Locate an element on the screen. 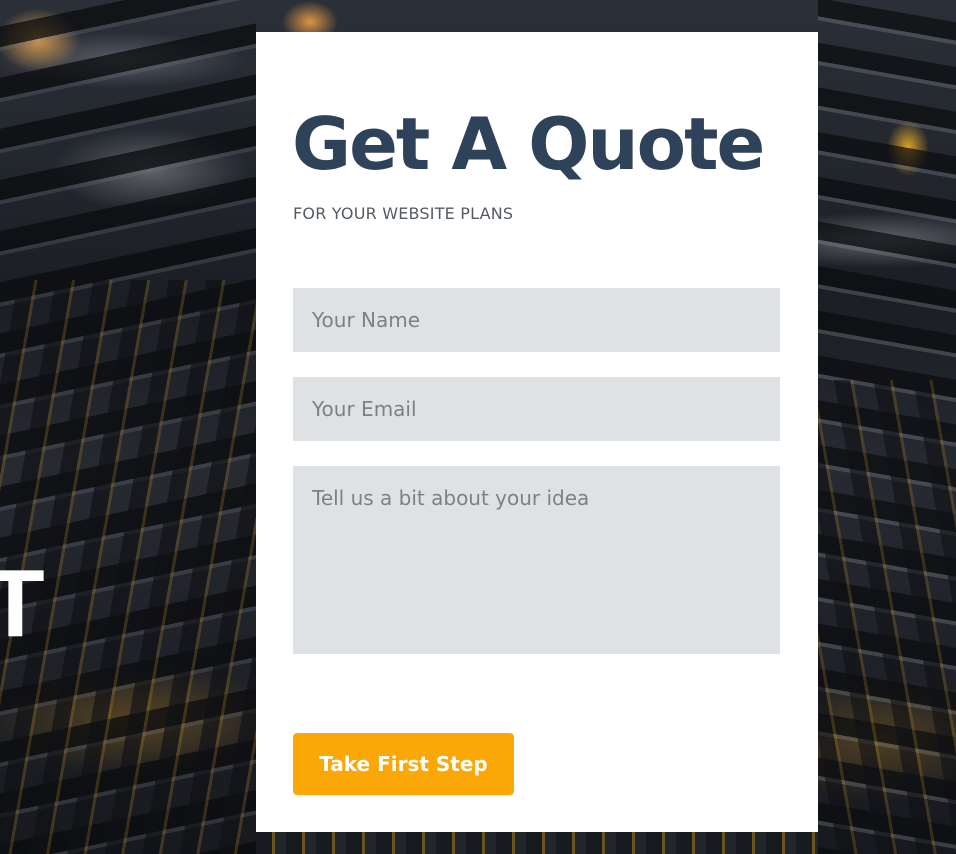 The image size is (956, 854). background-cables-bottom is located at coordinates (537, 843).